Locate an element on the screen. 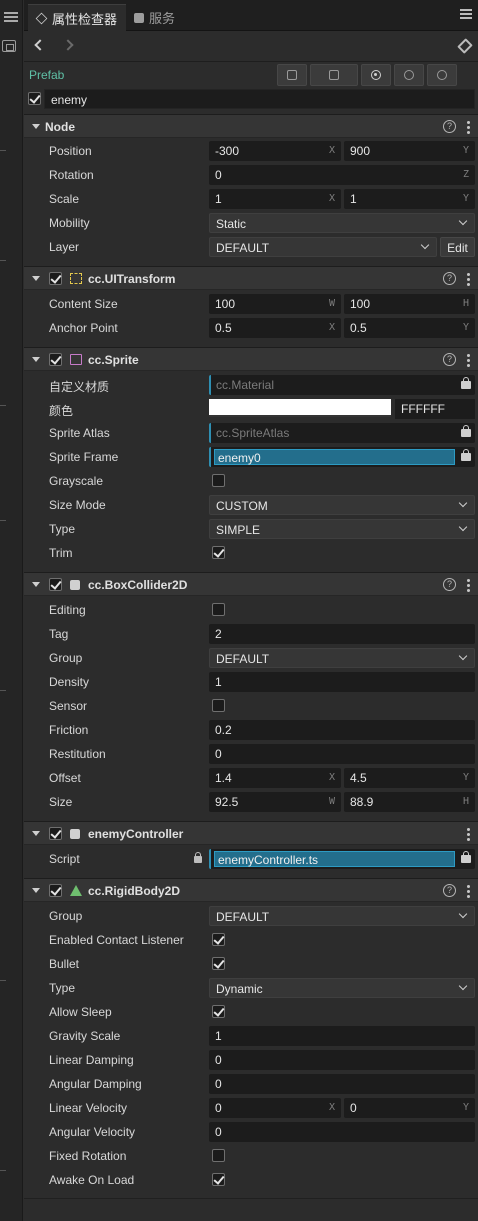 The height and width of the screenshot is (1221, 478). panel-menu-icon is located at coordinates (466, 14).